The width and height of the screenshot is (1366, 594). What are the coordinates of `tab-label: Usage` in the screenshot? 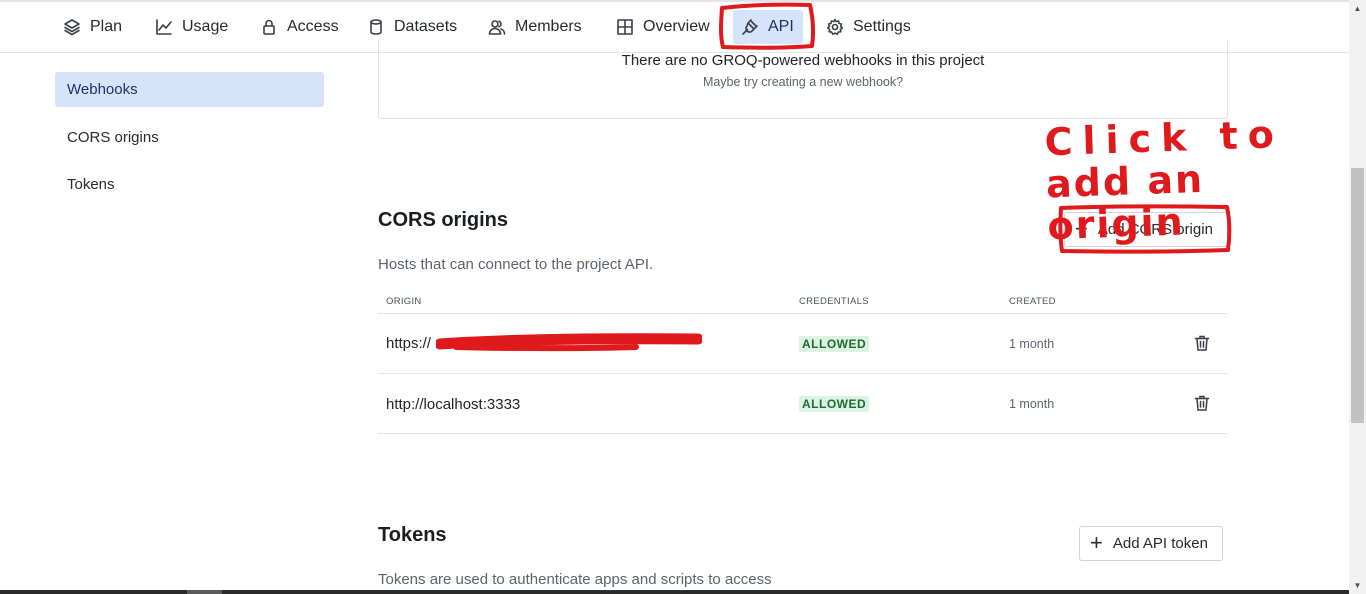 It's located at (205, 26).